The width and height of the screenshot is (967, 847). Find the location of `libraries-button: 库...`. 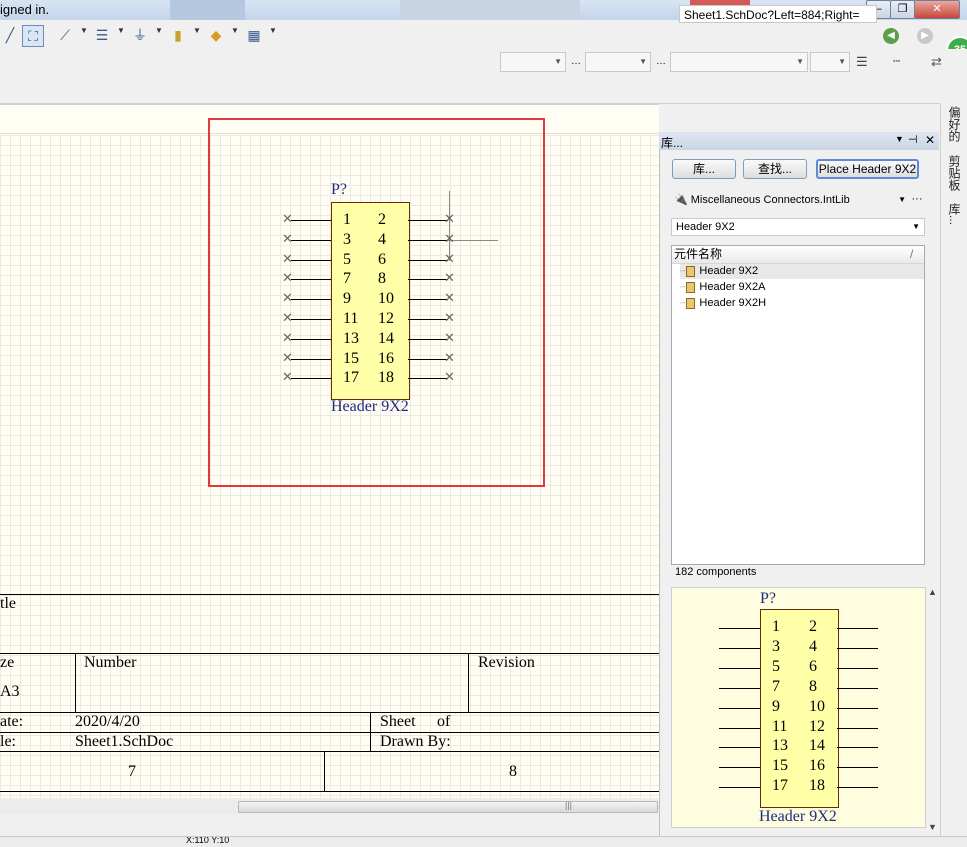

libraries-button: 库... is located at coordinates (704, 169).